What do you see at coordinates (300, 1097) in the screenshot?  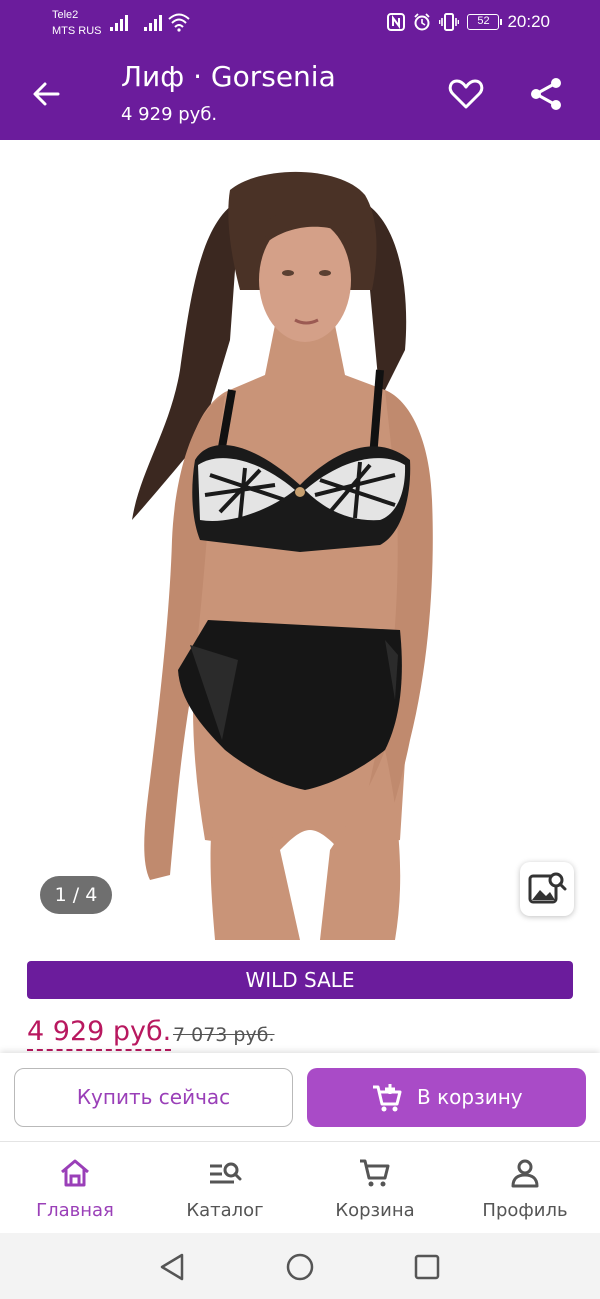 I see `action-bar: Купить сейчас В корзину` at bounding box center [300, 1097].